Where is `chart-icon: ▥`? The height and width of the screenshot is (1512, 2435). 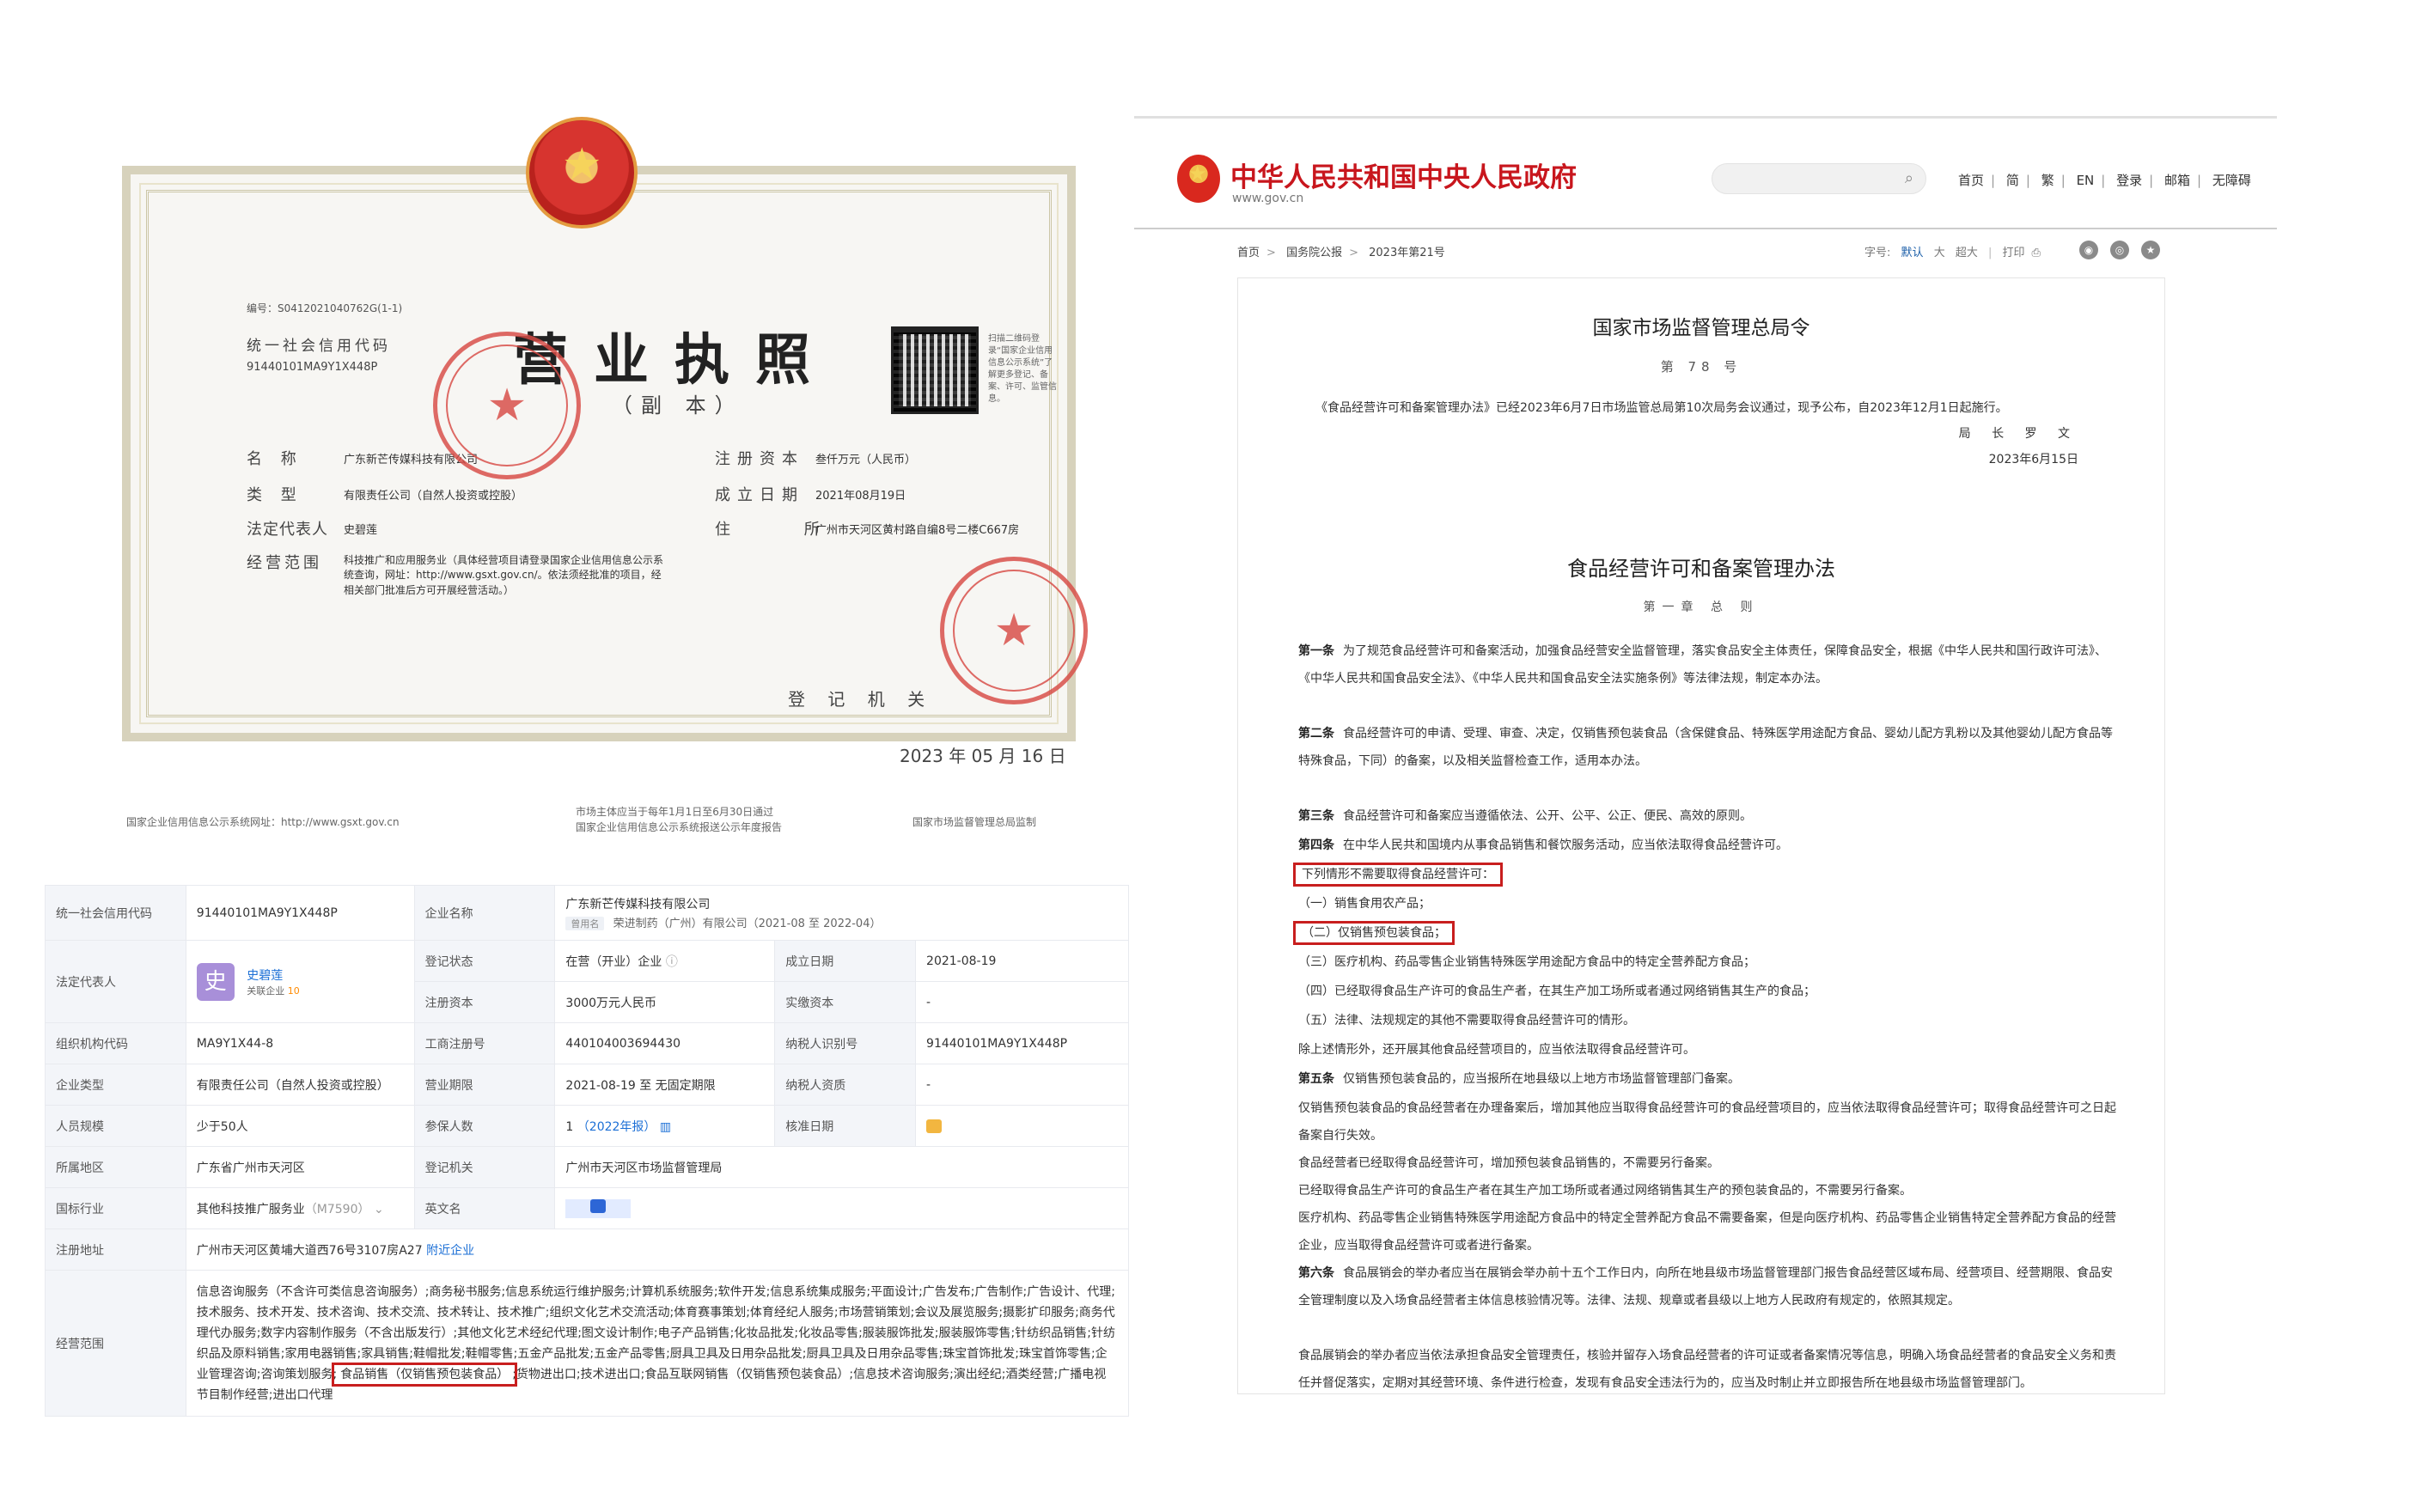 chart-icon: ▥ is located at coordinates (665, 1127).